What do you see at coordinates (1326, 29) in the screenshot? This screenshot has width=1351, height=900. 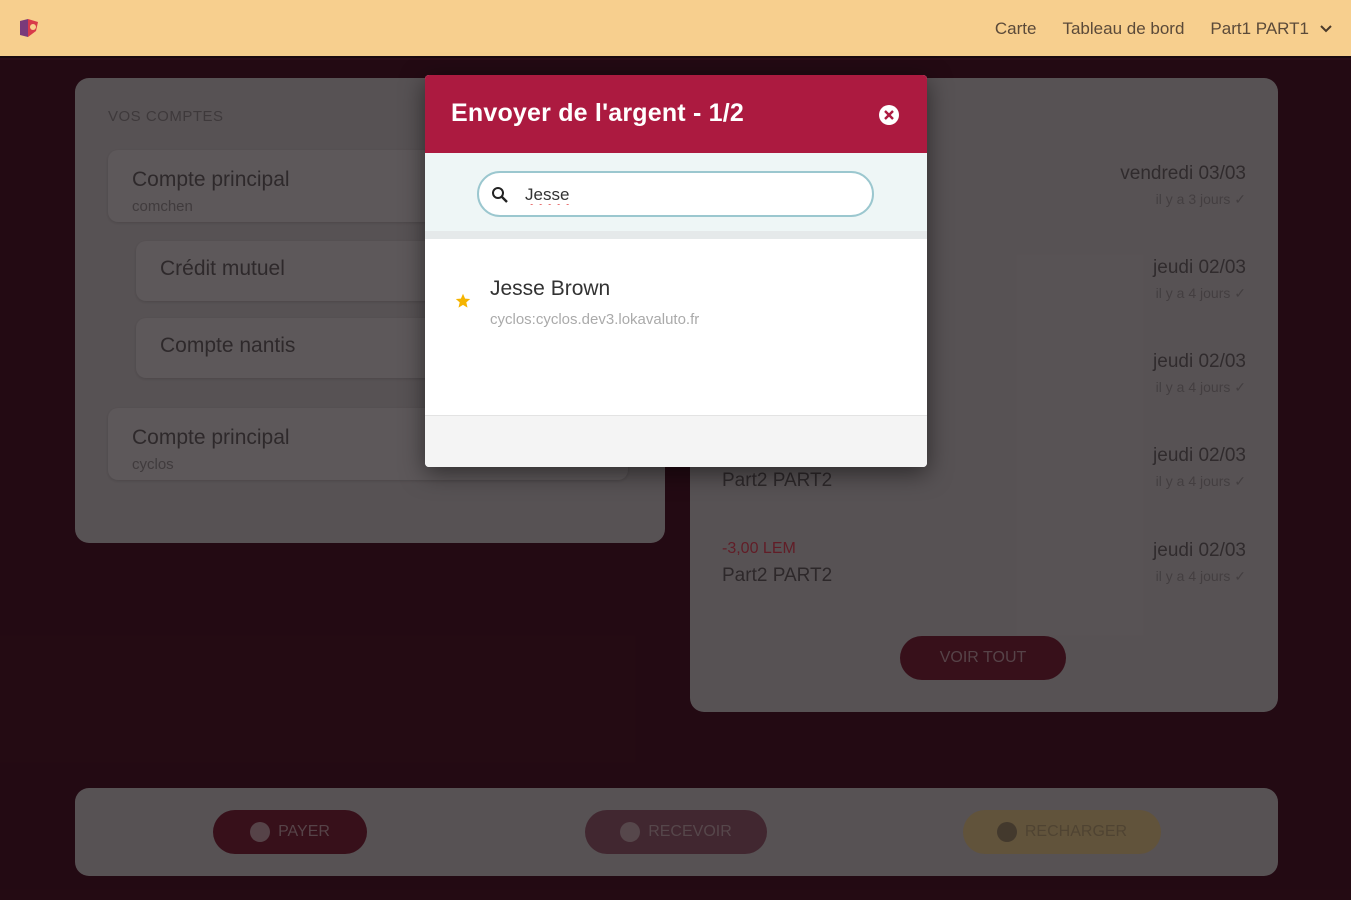 I see `chevron-down-icon` at bounding box center [1326, 29].